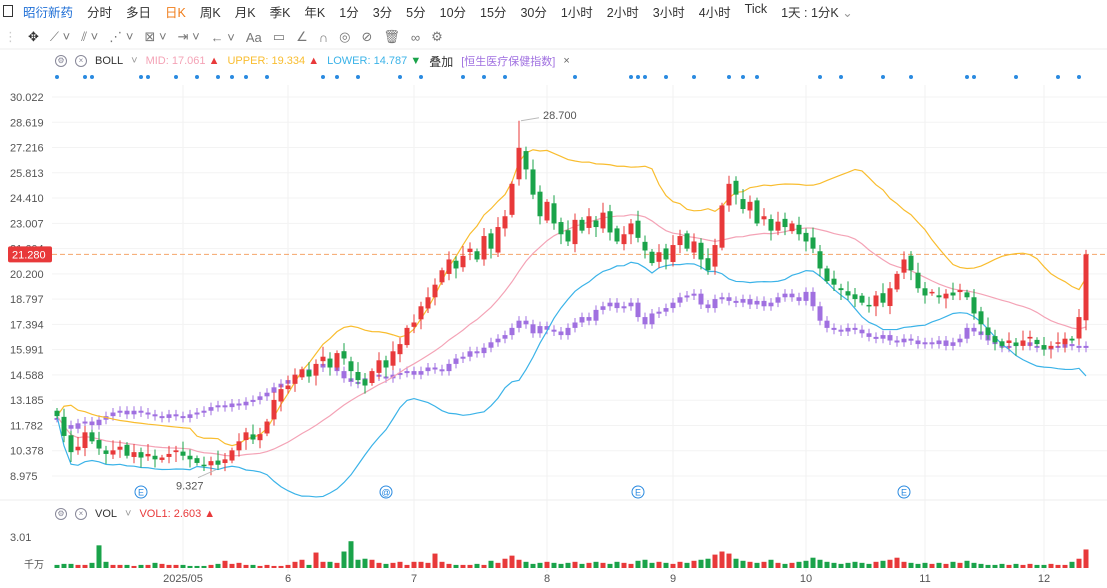  What do you see at coordinates (382, 11) in the screenshot?
I see `period-tab: 3分` at bounding box center [382, 11].